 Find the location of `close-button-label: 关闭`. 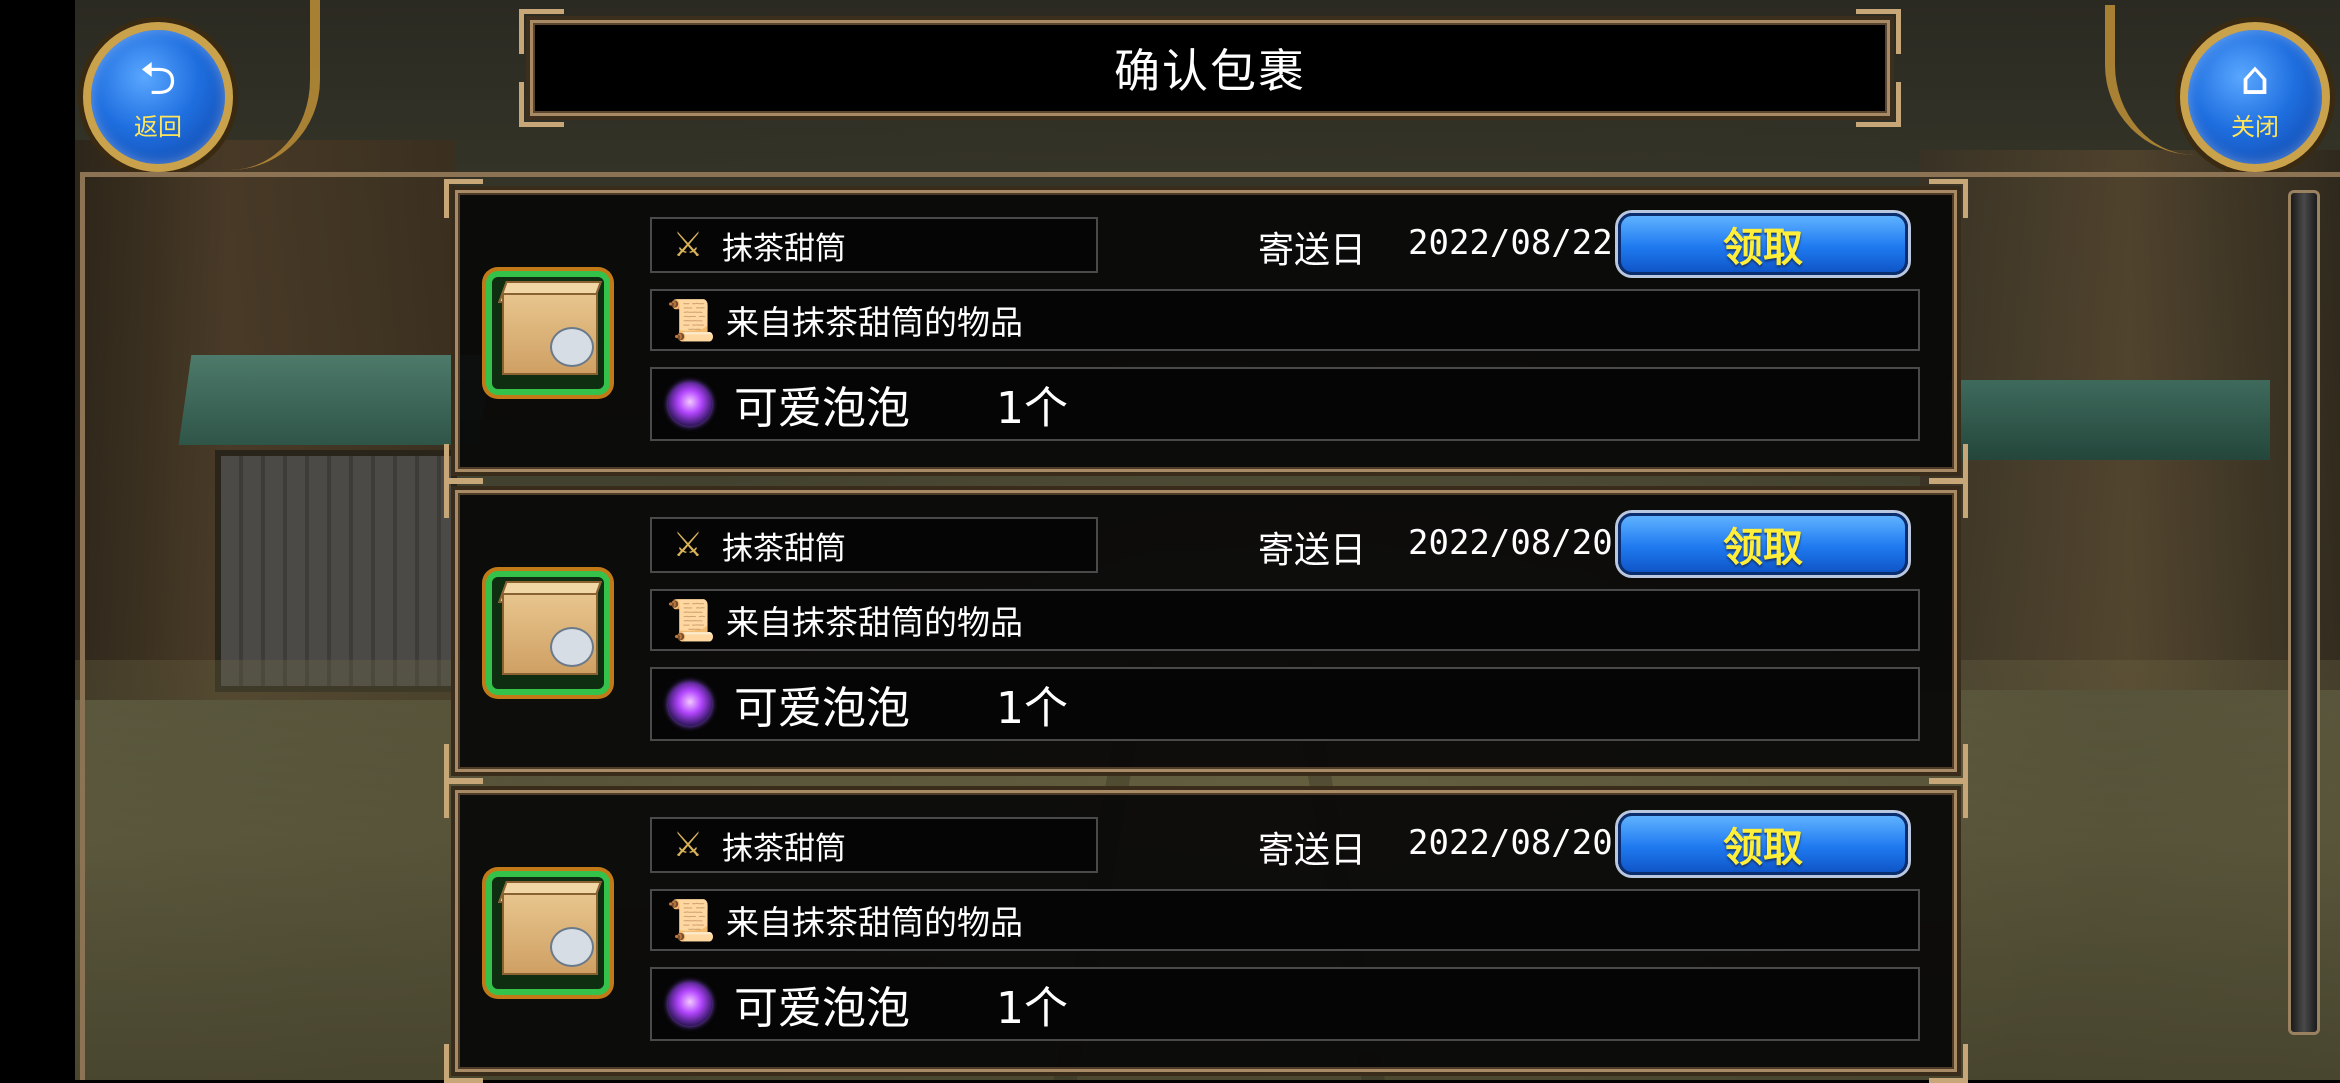

close-button-label: 关闭 is located at coordinates (2255, 126).